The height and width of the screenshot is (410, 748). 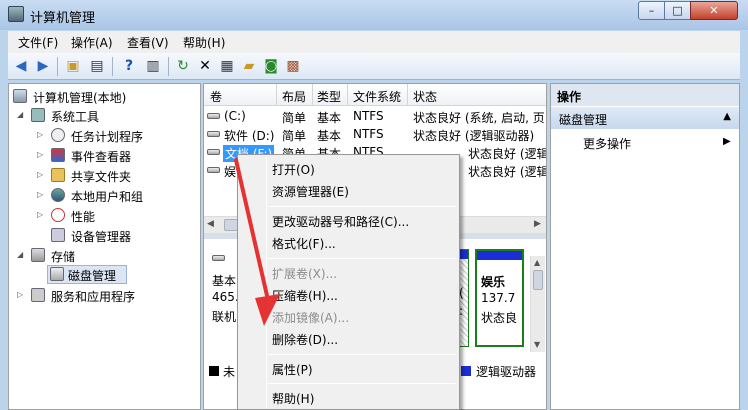 What do you see at coordinates (58, 135) in the screenshot?
I see `clock-icon` at bounding box center [58, 135].